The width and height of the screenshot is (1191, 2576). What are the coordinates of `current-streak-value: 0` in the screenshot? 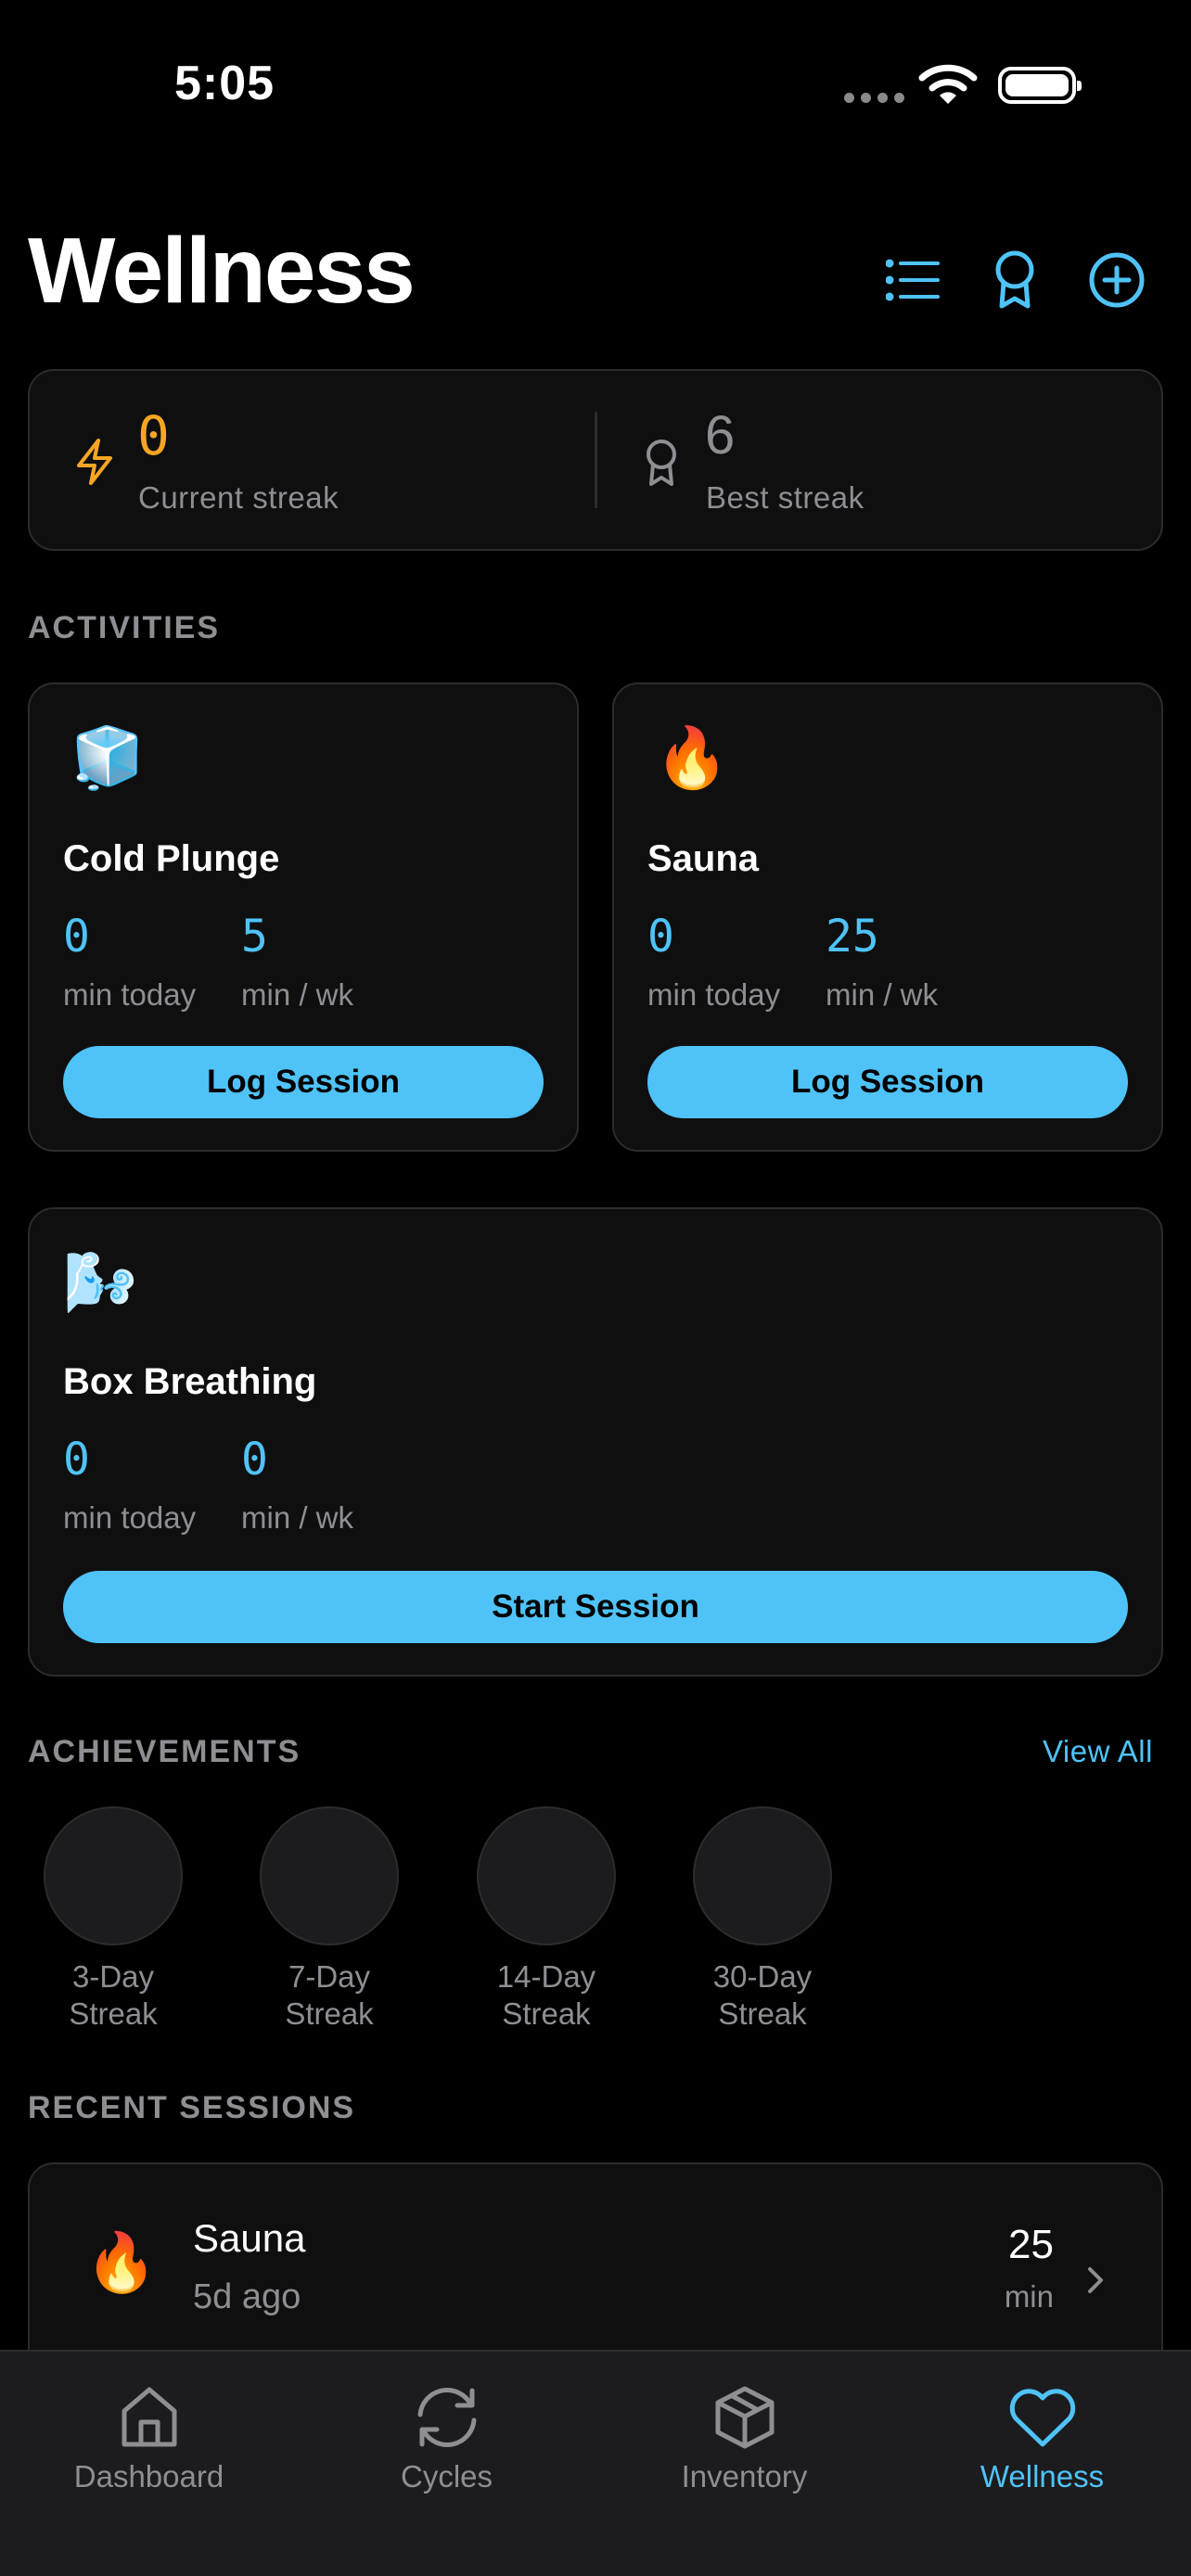 It's located at (153, 435).